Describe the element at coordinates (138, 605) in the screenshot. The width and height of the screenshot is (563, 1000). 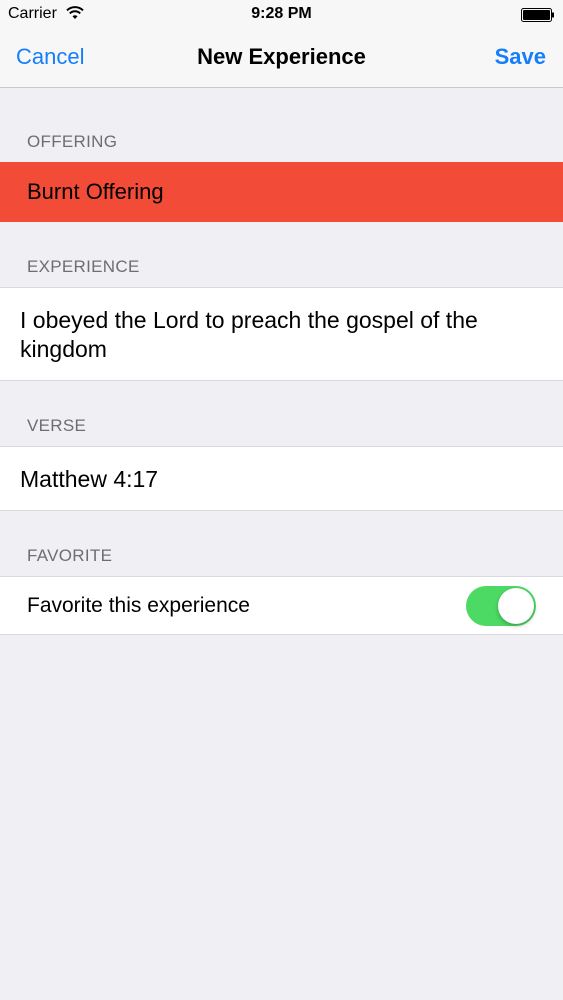
I see `favorite-label: Favorite this experience` at that location.